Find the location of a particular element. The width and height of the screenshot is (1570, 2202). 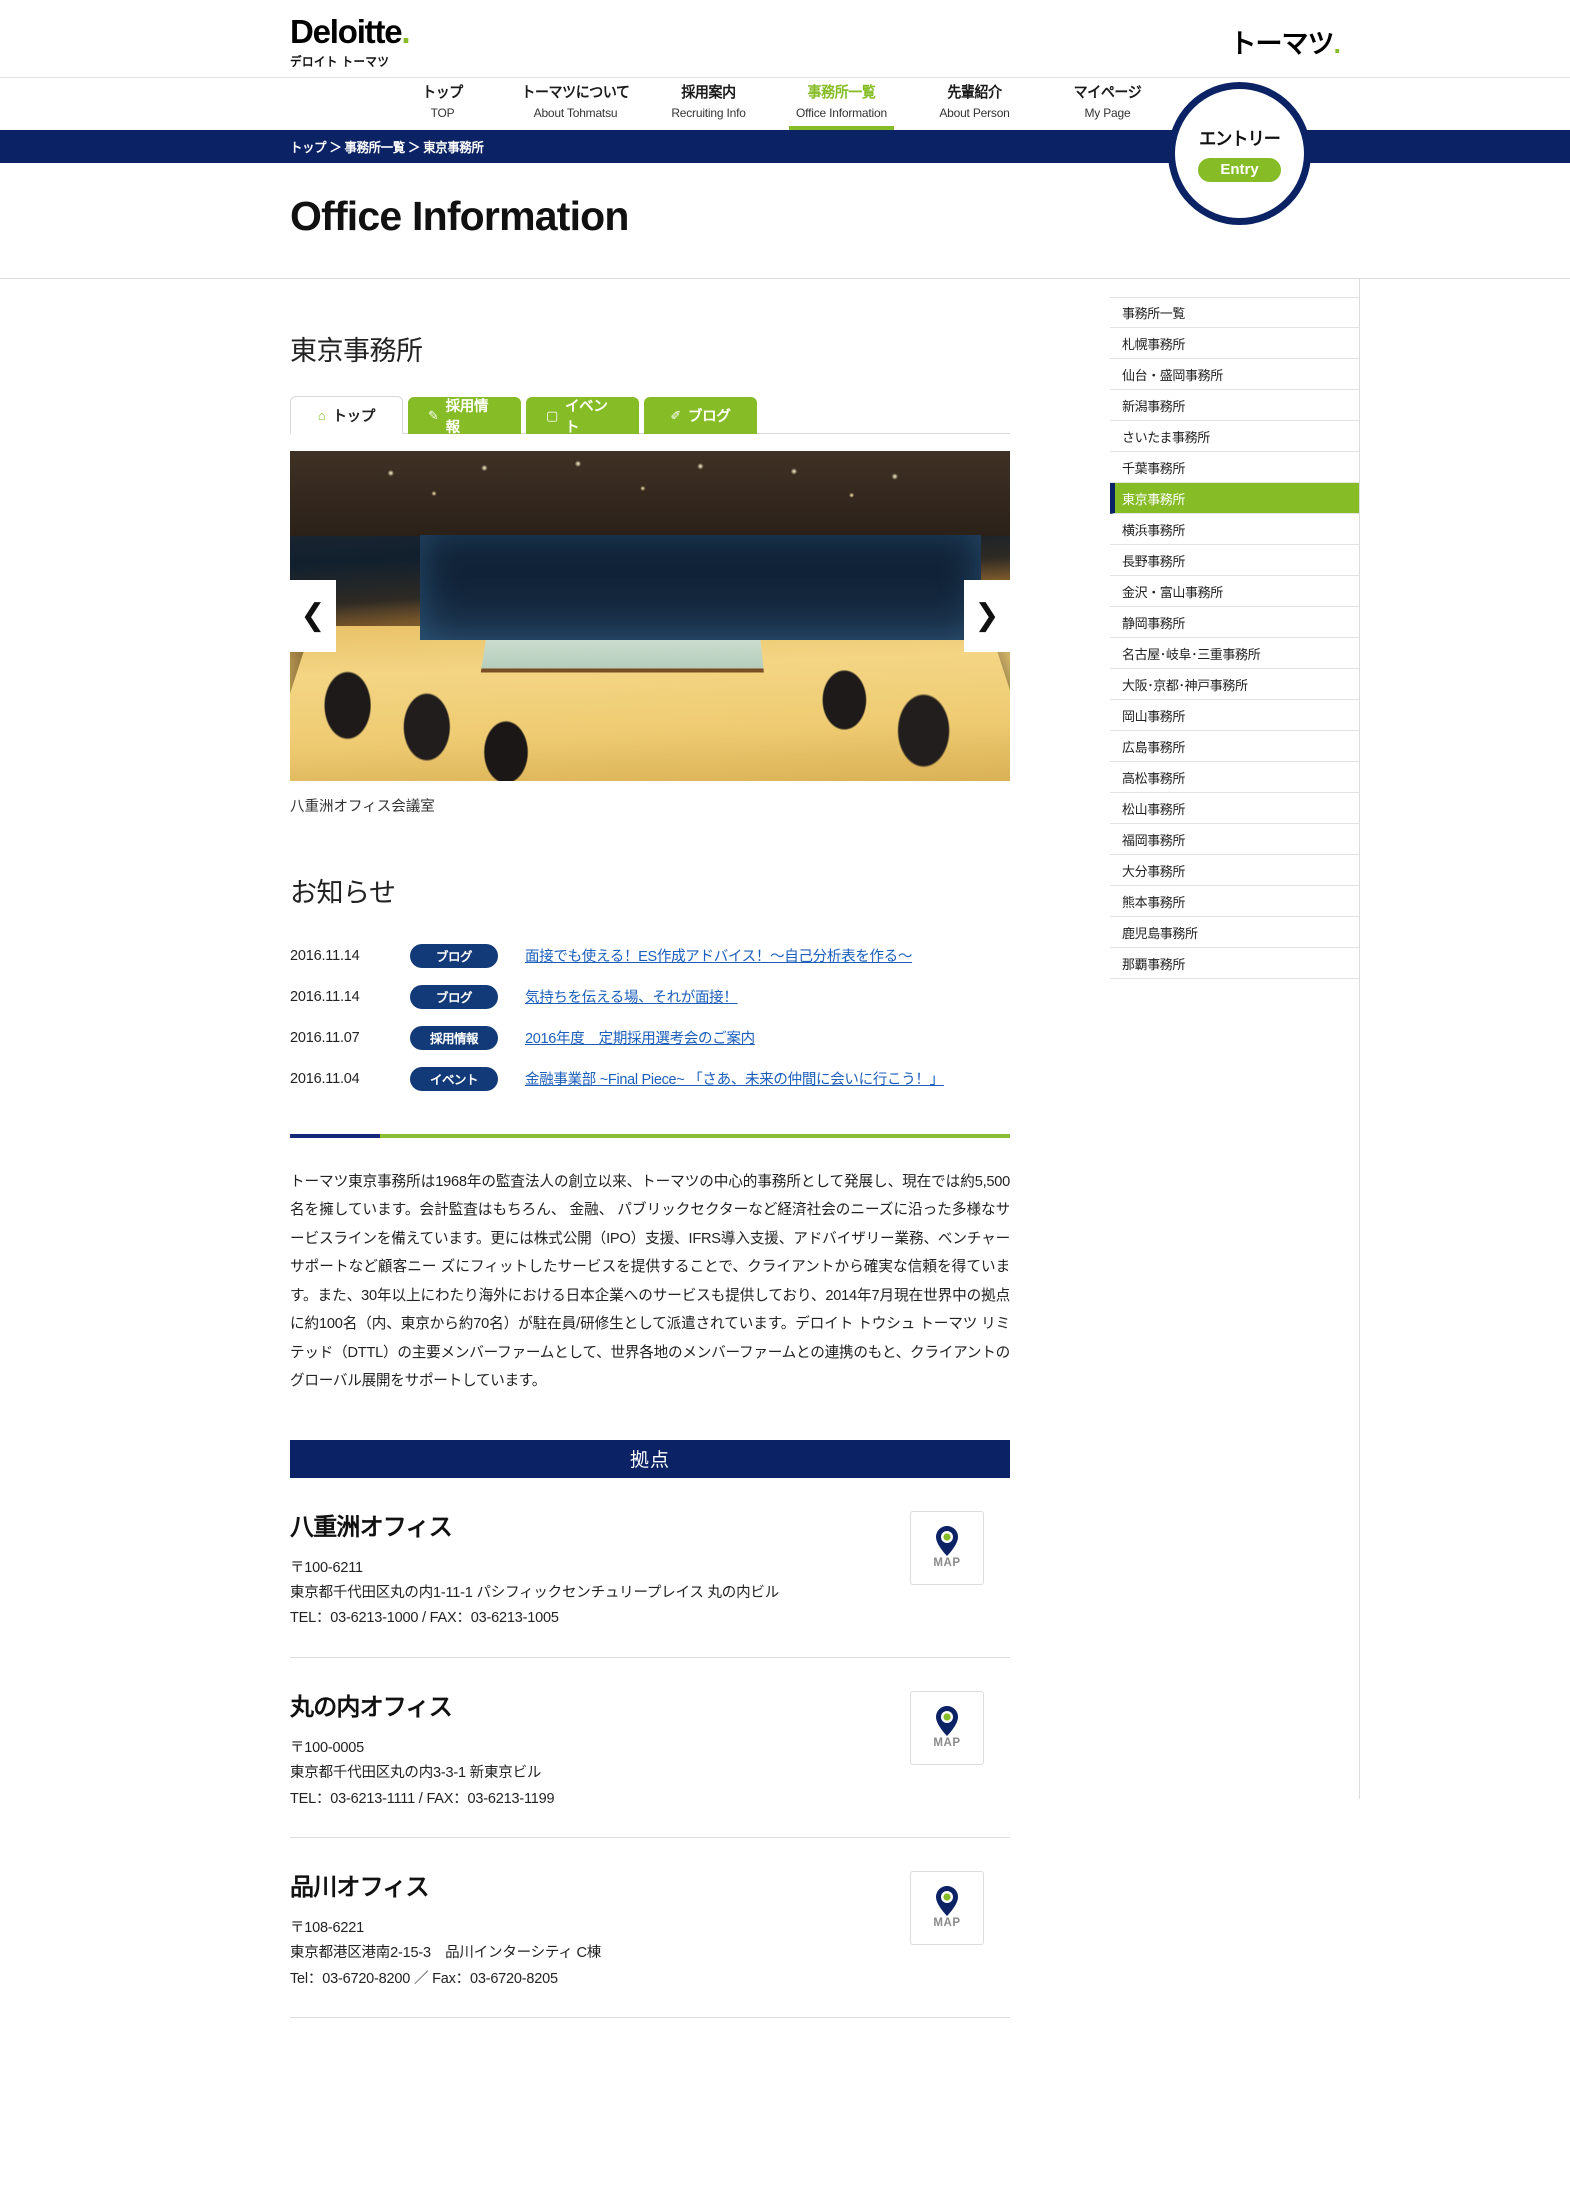

section-divider is located at coordinates (650, 1136).